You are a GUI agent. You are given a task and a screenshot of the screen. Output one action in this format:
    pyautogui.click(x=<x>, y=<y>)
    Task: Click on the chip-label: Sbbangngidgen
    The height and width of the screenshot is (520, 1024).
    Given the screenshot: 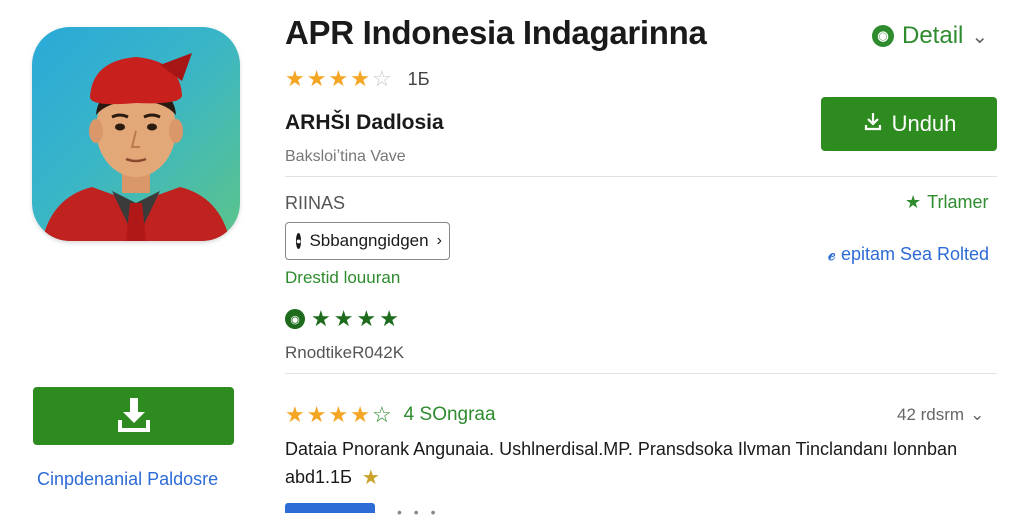 What is the action you would take?
    pyautogui.click(x=369, y=240)
    